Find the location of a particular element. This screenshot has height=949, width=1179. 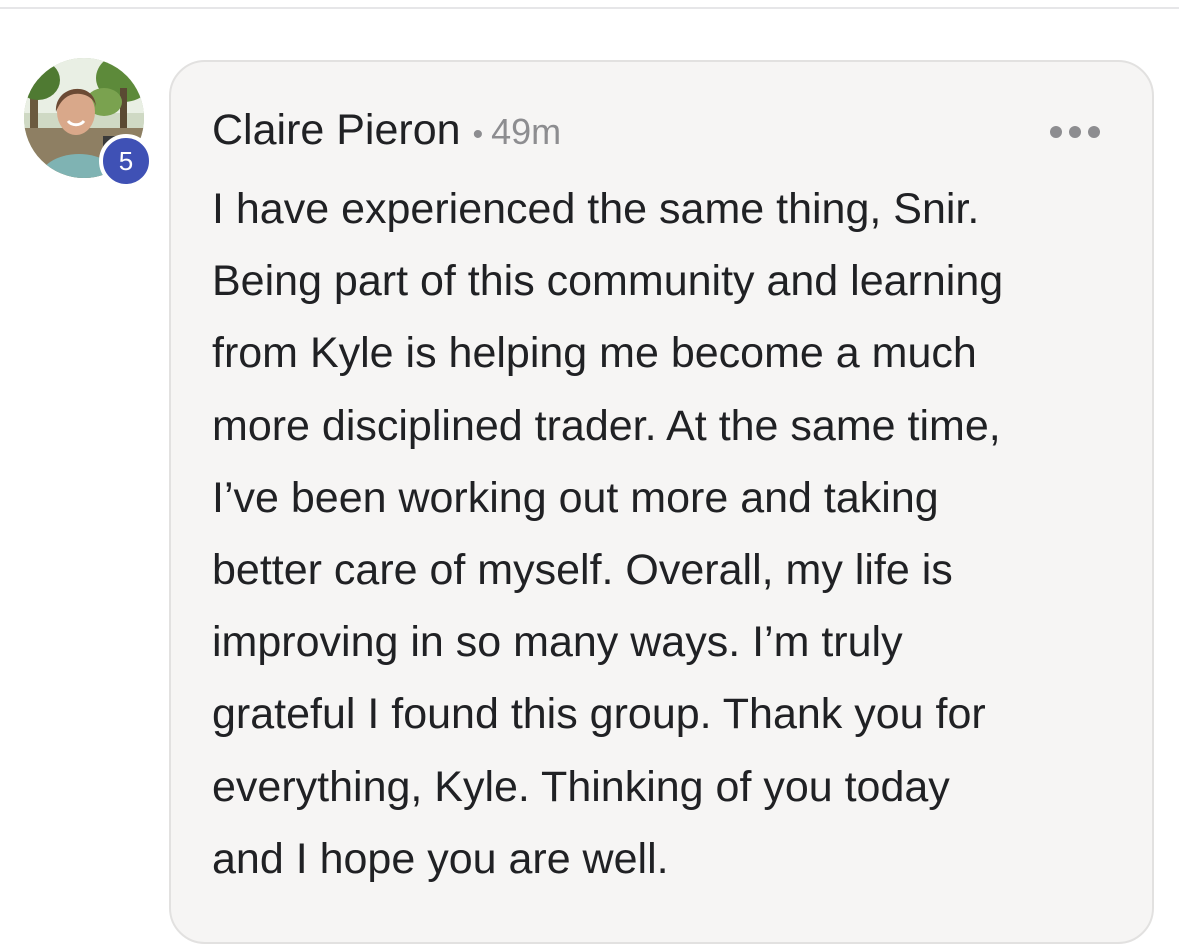

level-badge: 5 is located at coordinates (126, 161).